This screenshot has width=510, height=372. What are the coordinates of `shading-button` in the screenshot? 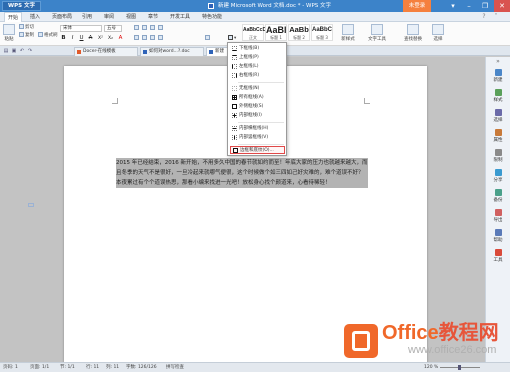 It's located at (208, 38).